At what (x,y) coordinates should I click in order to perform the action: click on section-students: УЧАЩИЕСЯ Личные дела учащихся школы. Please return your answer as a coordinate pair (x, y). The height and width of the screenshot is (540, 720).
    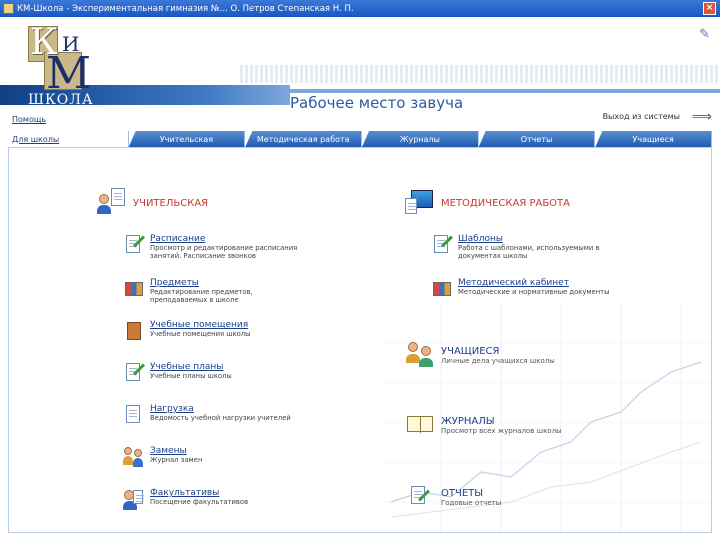
    Looking at the image, I should click on (480, 355).